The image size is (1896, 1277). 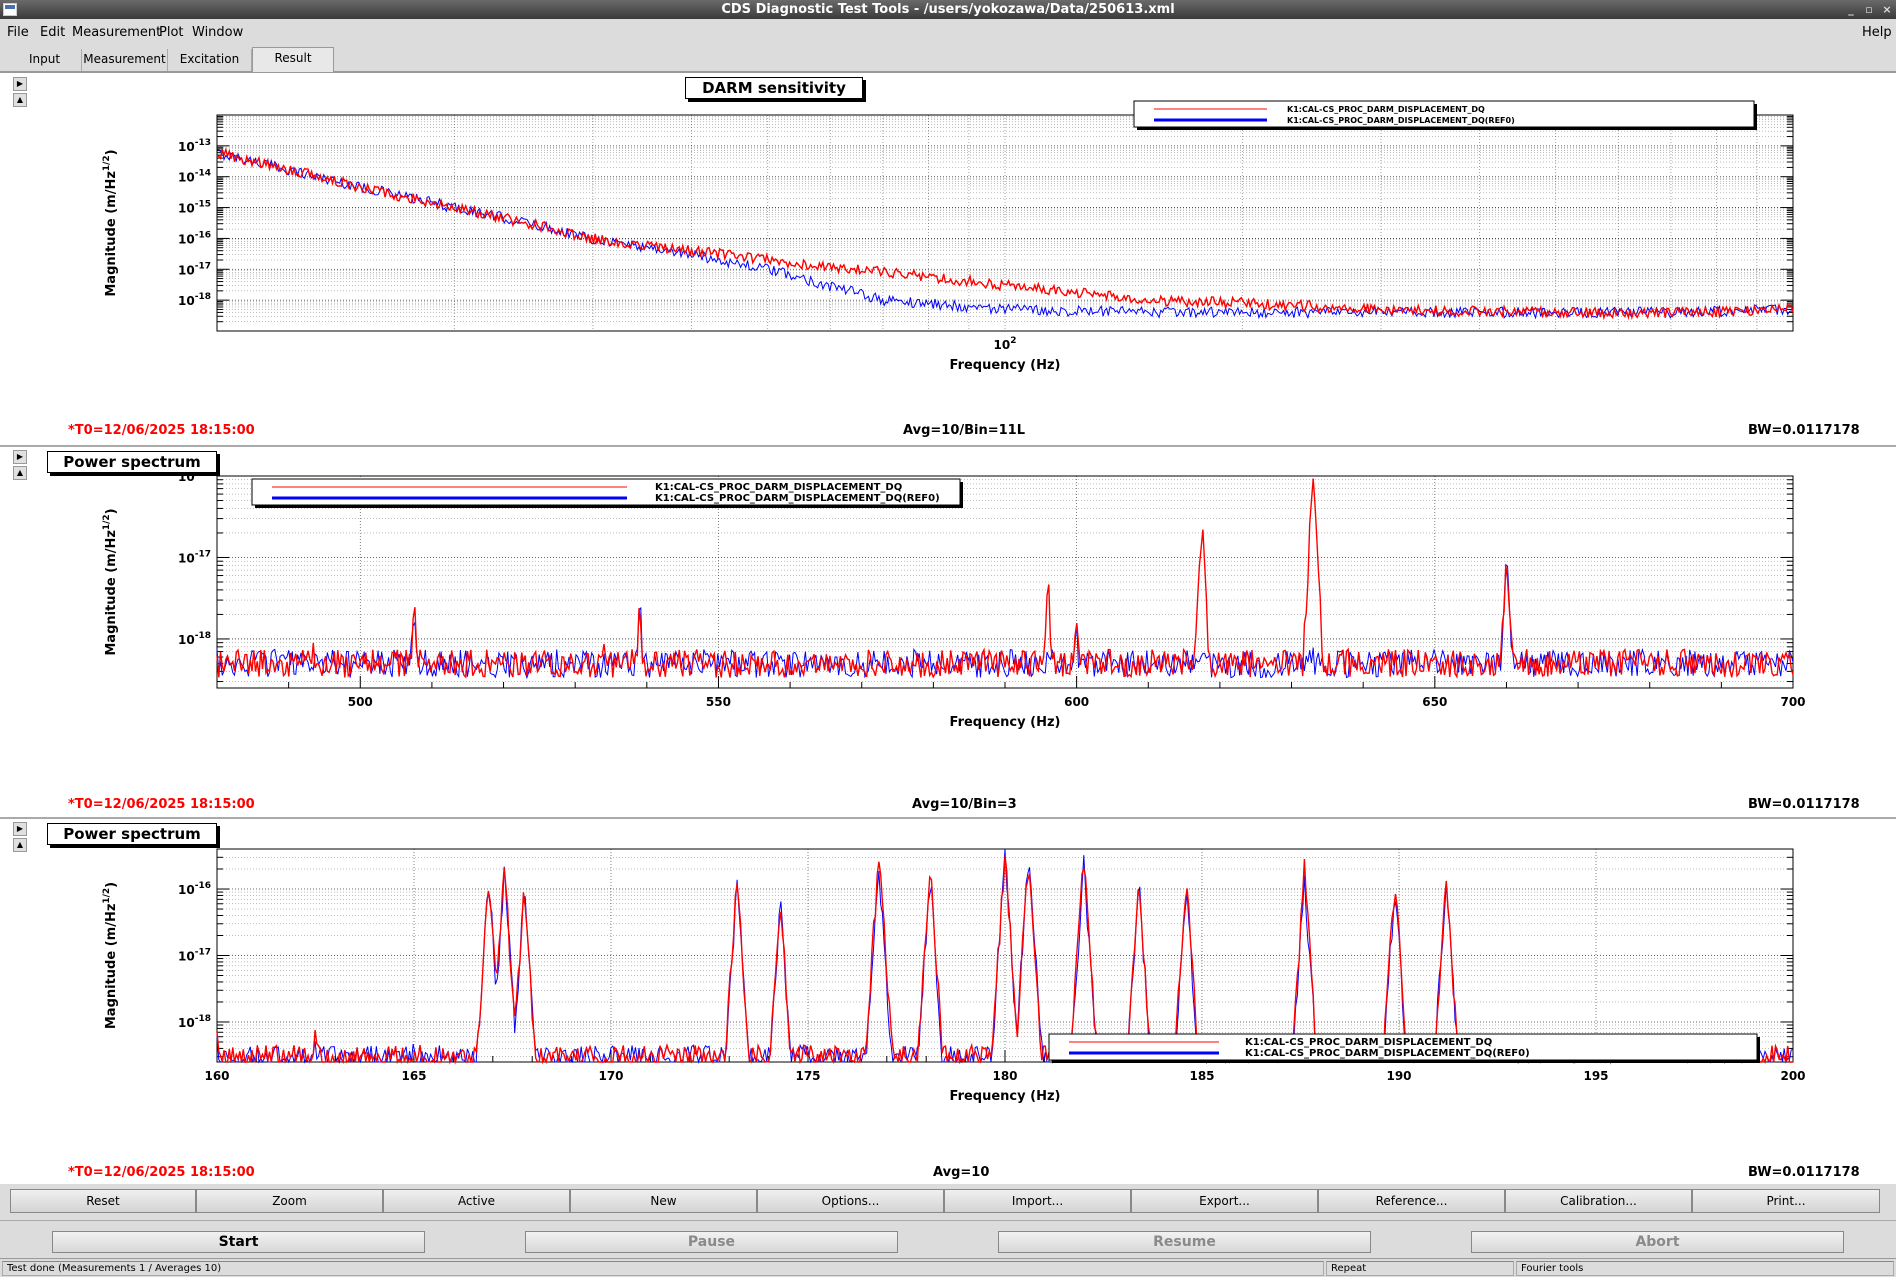 I want to click on x-tick-label: 200, so click(x=1792, y=1076).